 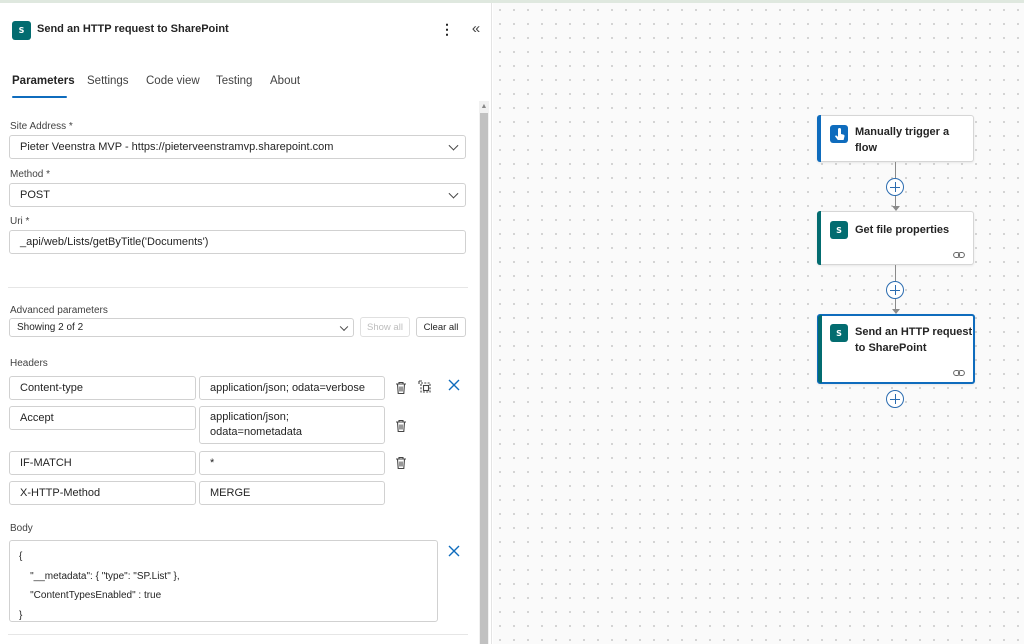 I want to click on header-key-input: X-HTTP-Method, so click(x=102, y=493).